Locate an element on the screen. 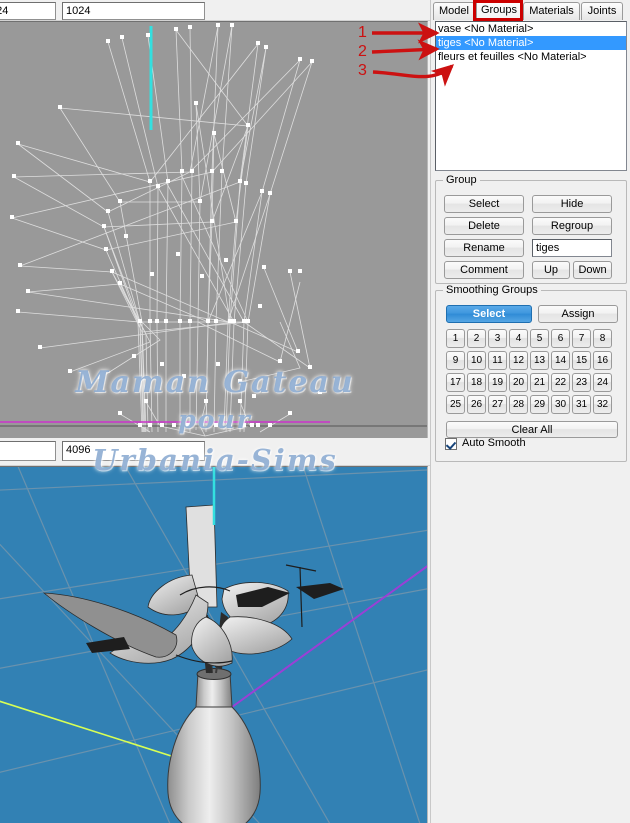  smoothing-fieldset-legend: Smoothing Groups is located at coordinates (492, 290).